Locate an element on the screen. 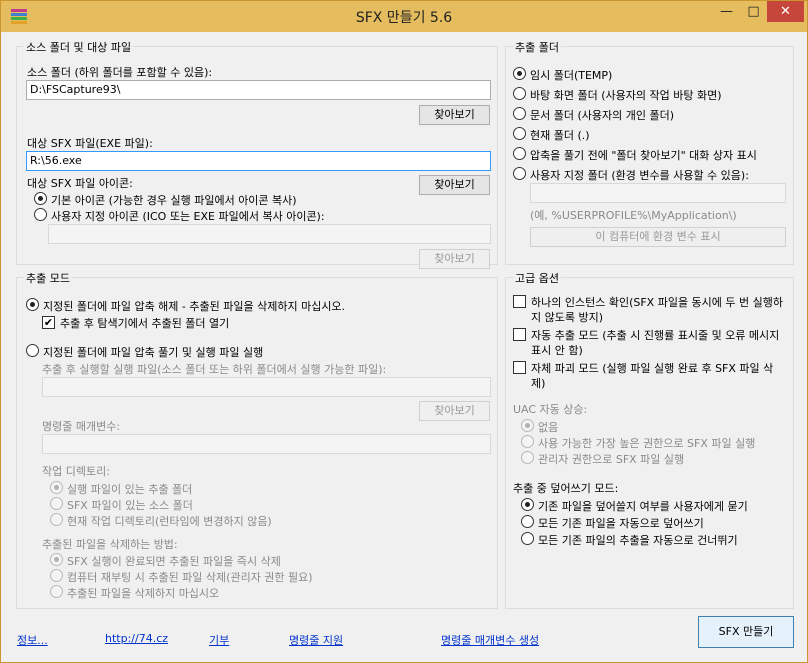 The image size is (808, 663). checkbox-label: 추출 후 탐색기에서 추출된 폴더 열기 is located at coordinates (145, 323).